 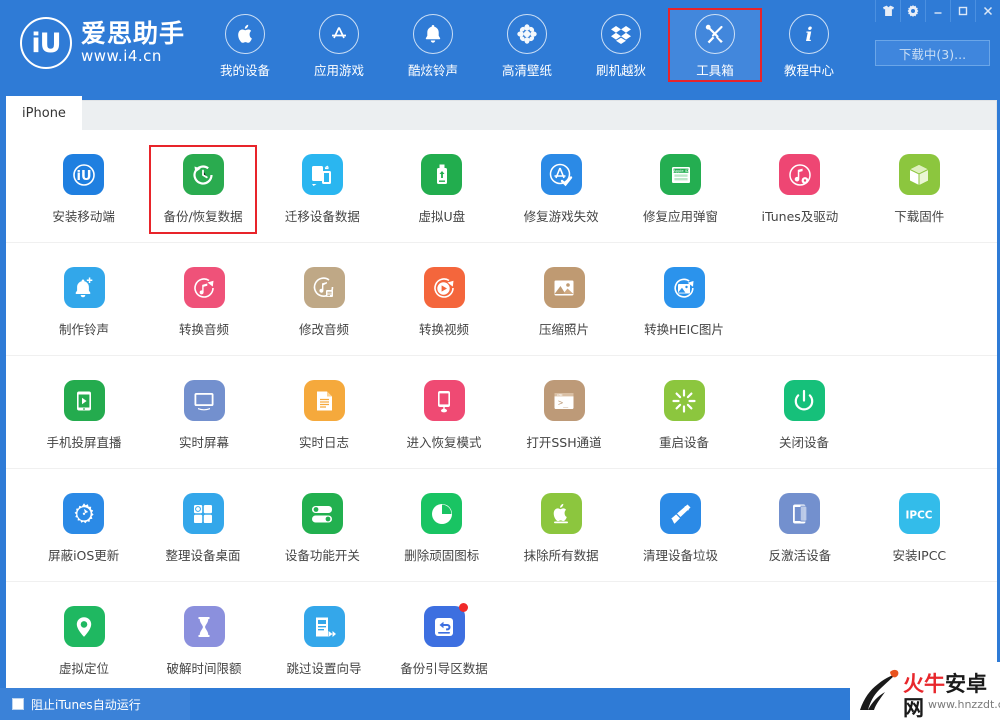 What do you see at coordinates (442, 513) in the screenshot?
I see `delete-icon-icon` at bounding box center [442, 513].